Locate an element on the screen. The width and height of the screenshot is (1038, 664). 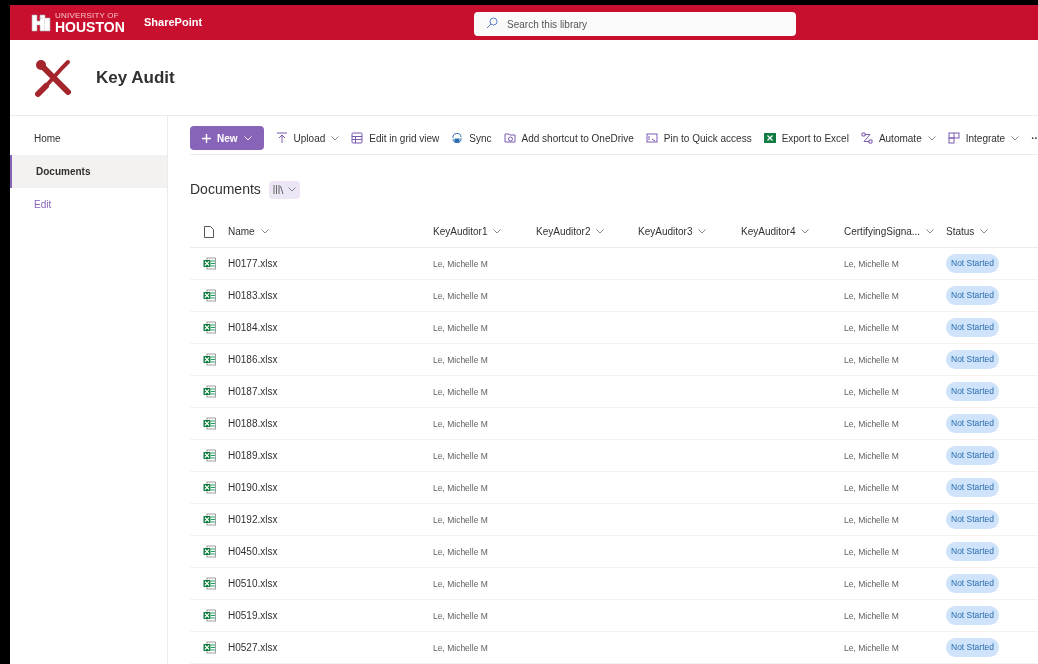
file-name-link: H0450.xlsx is located at coordinates (253, 551).